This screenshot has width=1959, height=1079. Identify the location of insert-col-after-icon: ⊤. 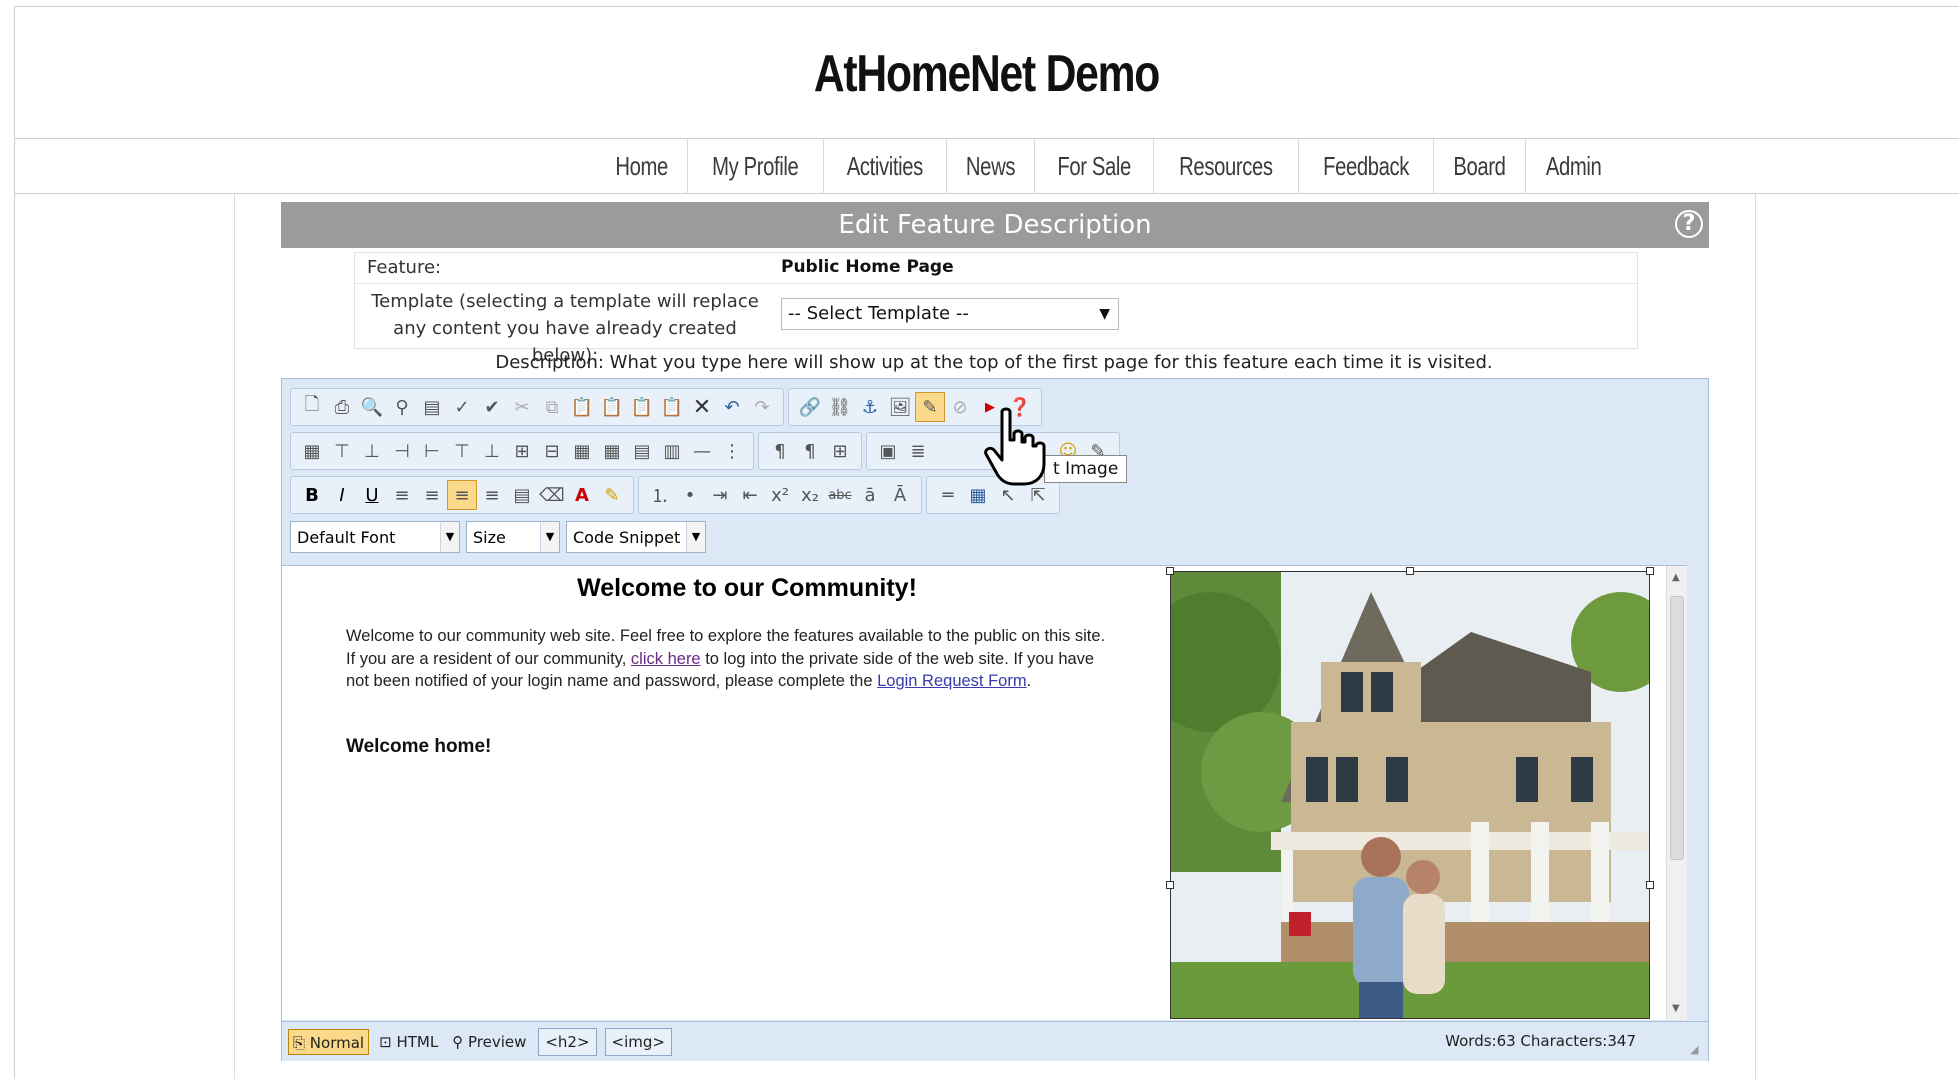
(462, 451).